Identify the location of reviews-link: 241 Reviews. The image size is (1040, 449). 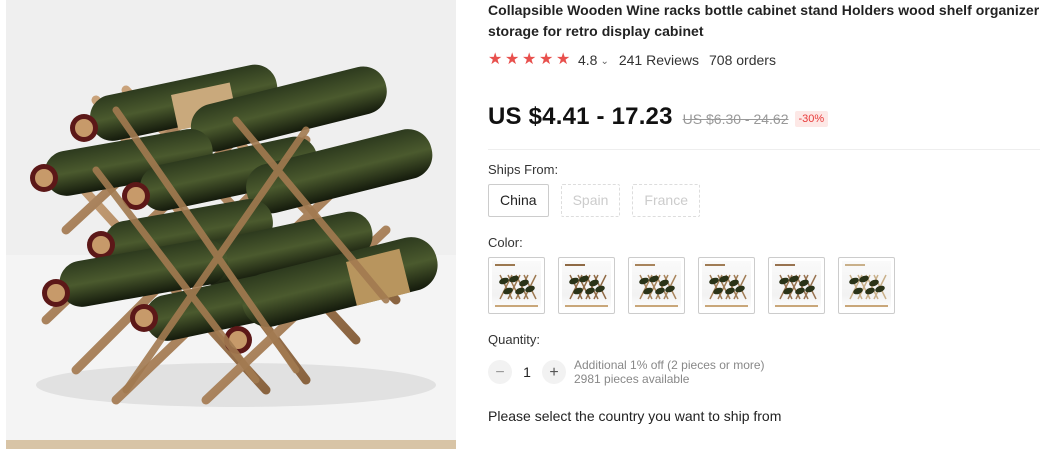
(659, 60).